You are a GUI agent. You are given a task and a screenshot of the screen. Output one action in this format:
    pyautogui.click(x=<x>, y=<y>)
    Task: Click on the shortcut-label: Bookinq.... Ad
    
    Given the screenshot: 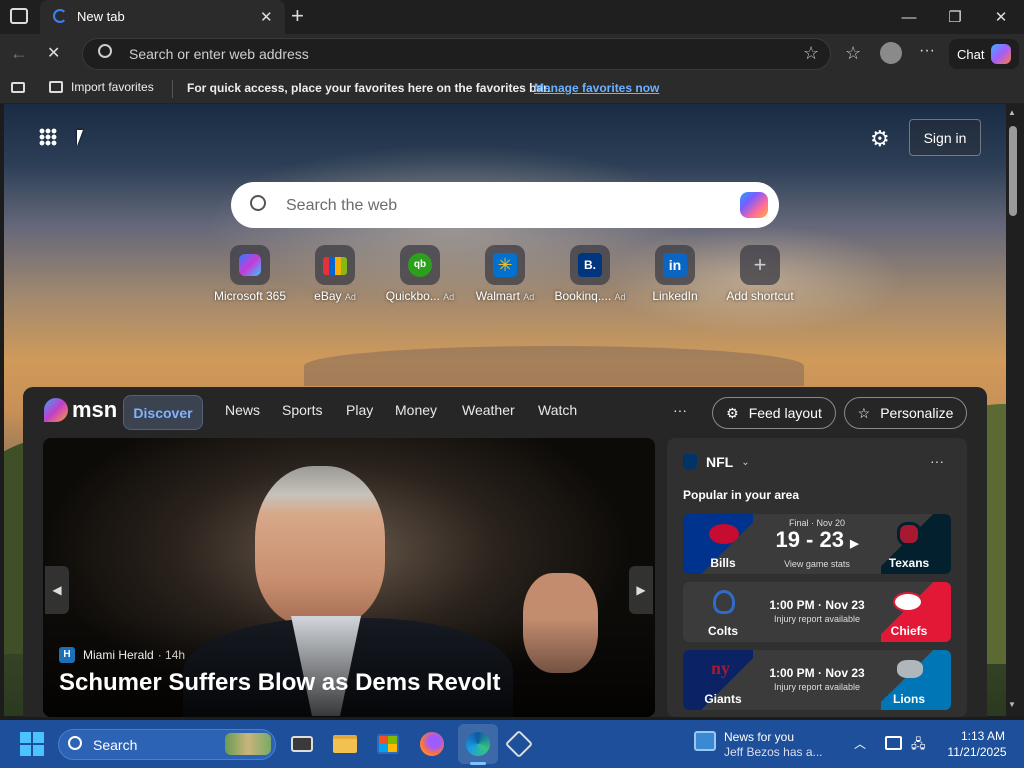 What is the action you would take?
    pyautogui.click(x=590, y=296)
    